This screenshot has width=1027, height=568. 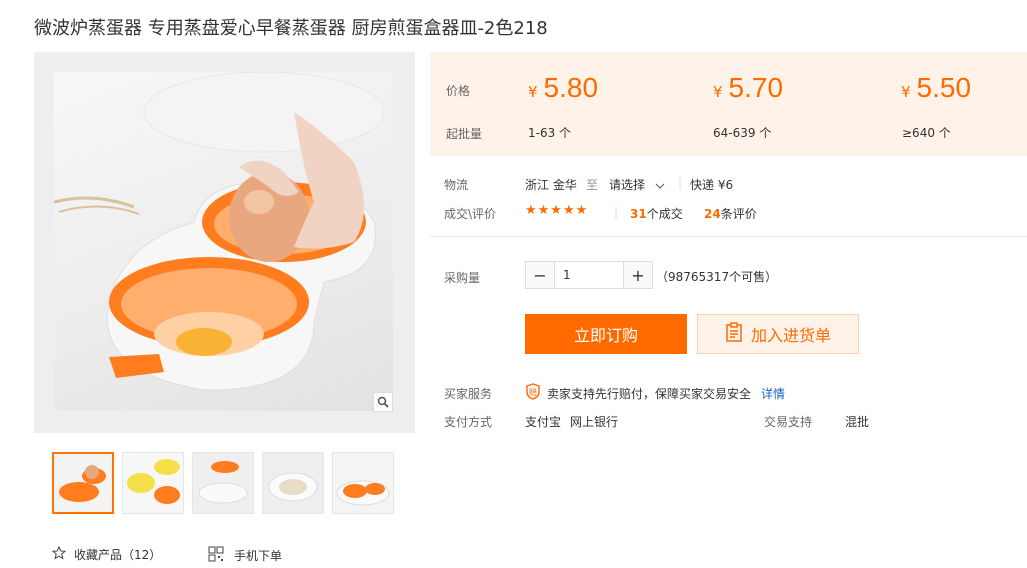 I want to click on mobile-order: 手机下单, so click(x=245, y=555).